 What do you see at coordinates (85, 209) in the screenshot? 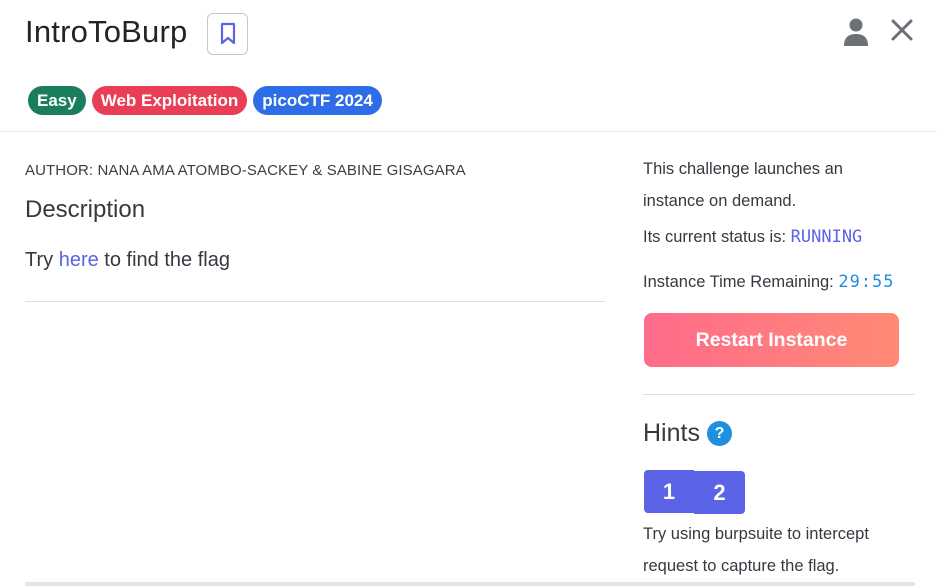
I see `description-heading: Description` at bounding box center [85, 209].